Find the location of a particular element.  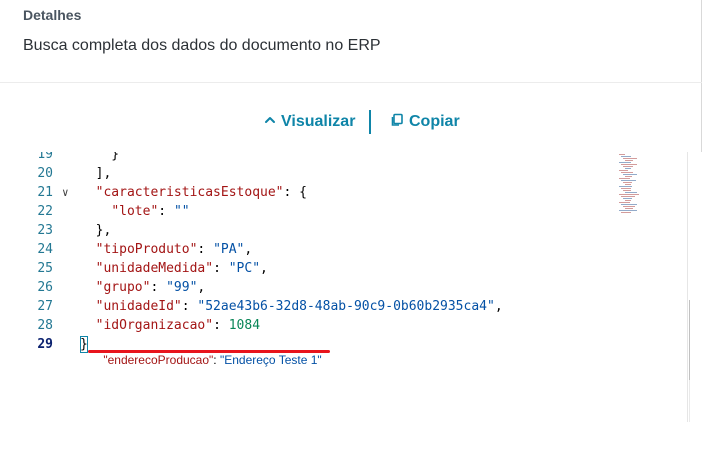

code-token: ], is located at coordinates (96, 173).